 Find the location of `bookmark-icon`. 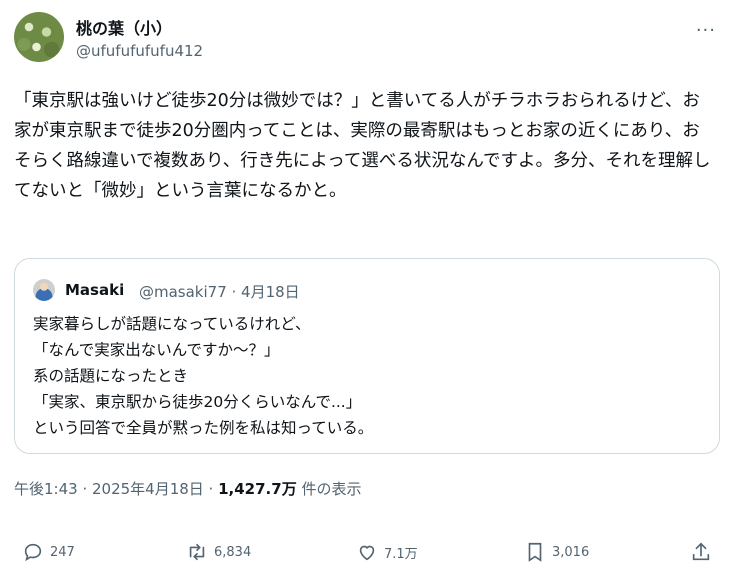

bookmark-icon is located at coordinates (535, 552).